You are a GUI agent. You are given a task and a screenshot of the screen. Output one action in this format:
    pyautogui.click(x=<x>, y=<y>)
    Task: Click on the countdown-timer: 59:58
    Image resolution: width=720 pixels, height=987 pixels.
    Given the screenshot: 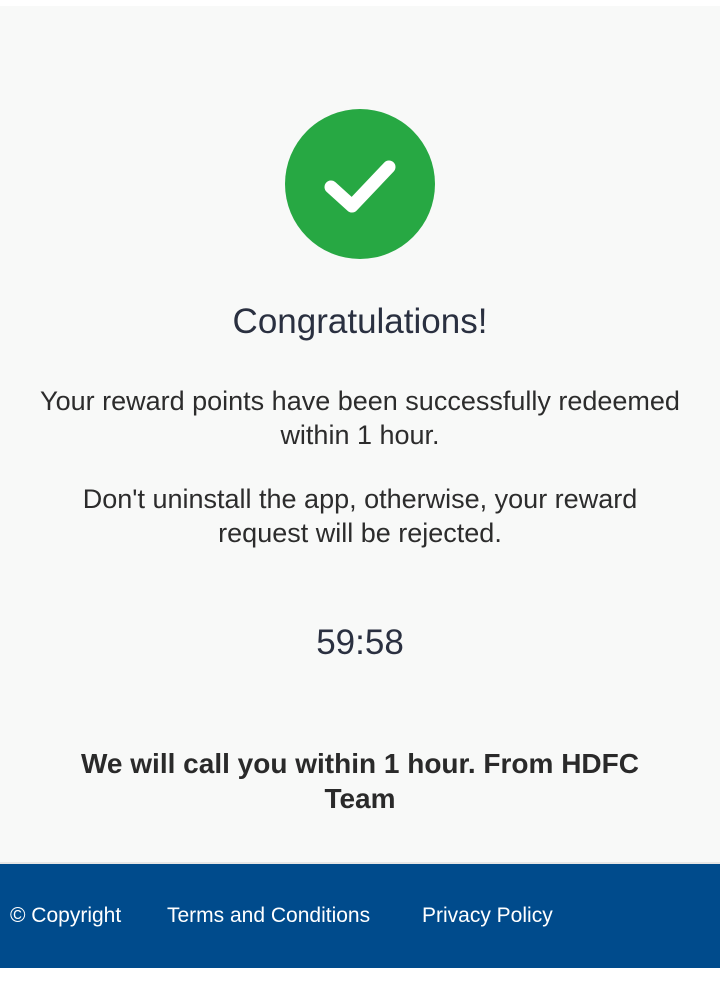 What is the action you would take?
    pyautogui.click(x=360, y=642)
    